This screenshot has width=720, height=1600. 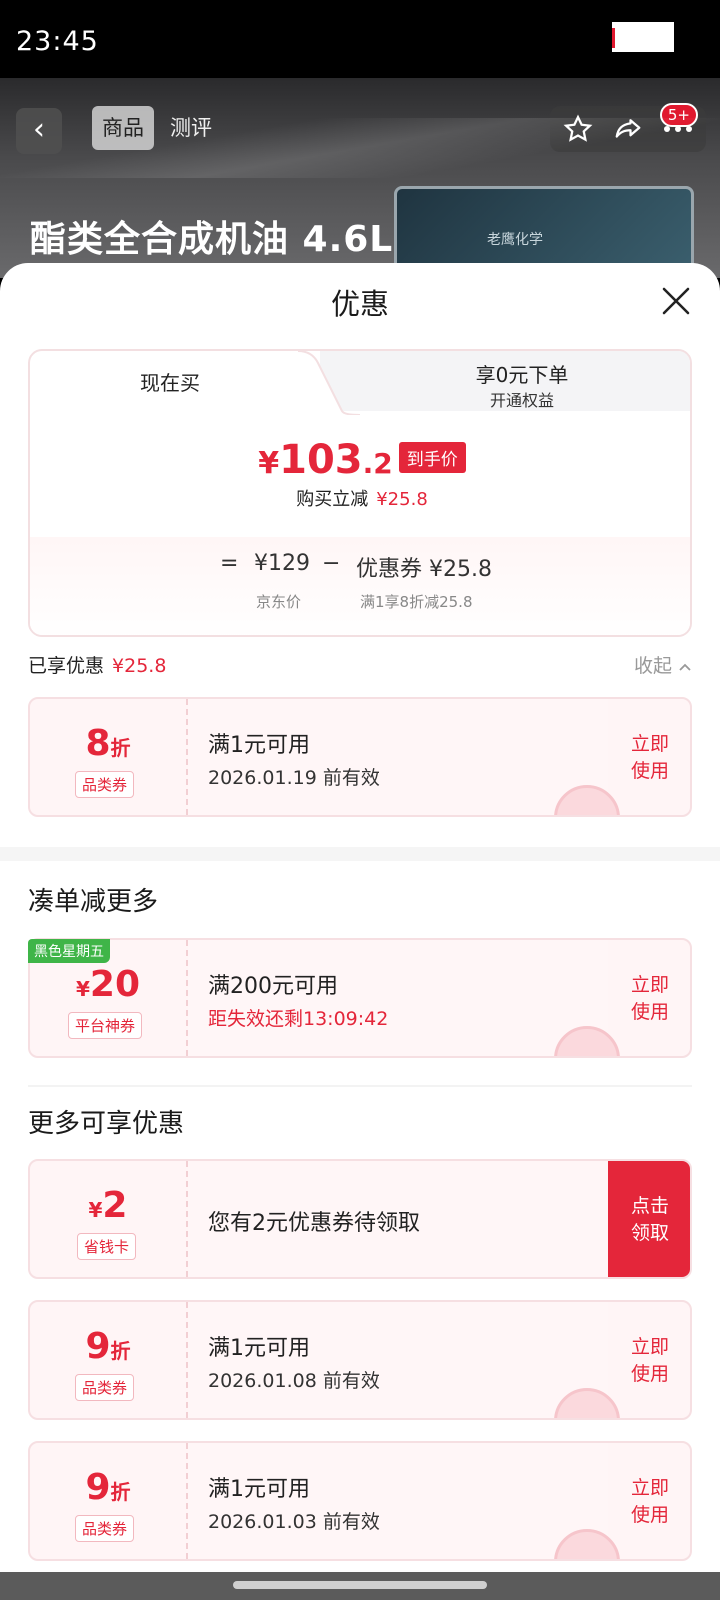 What do you see at coordinates (108, 1205) in the screenshot?
I see `coupon-value: ¥2` at bounding box center [108, 1205].